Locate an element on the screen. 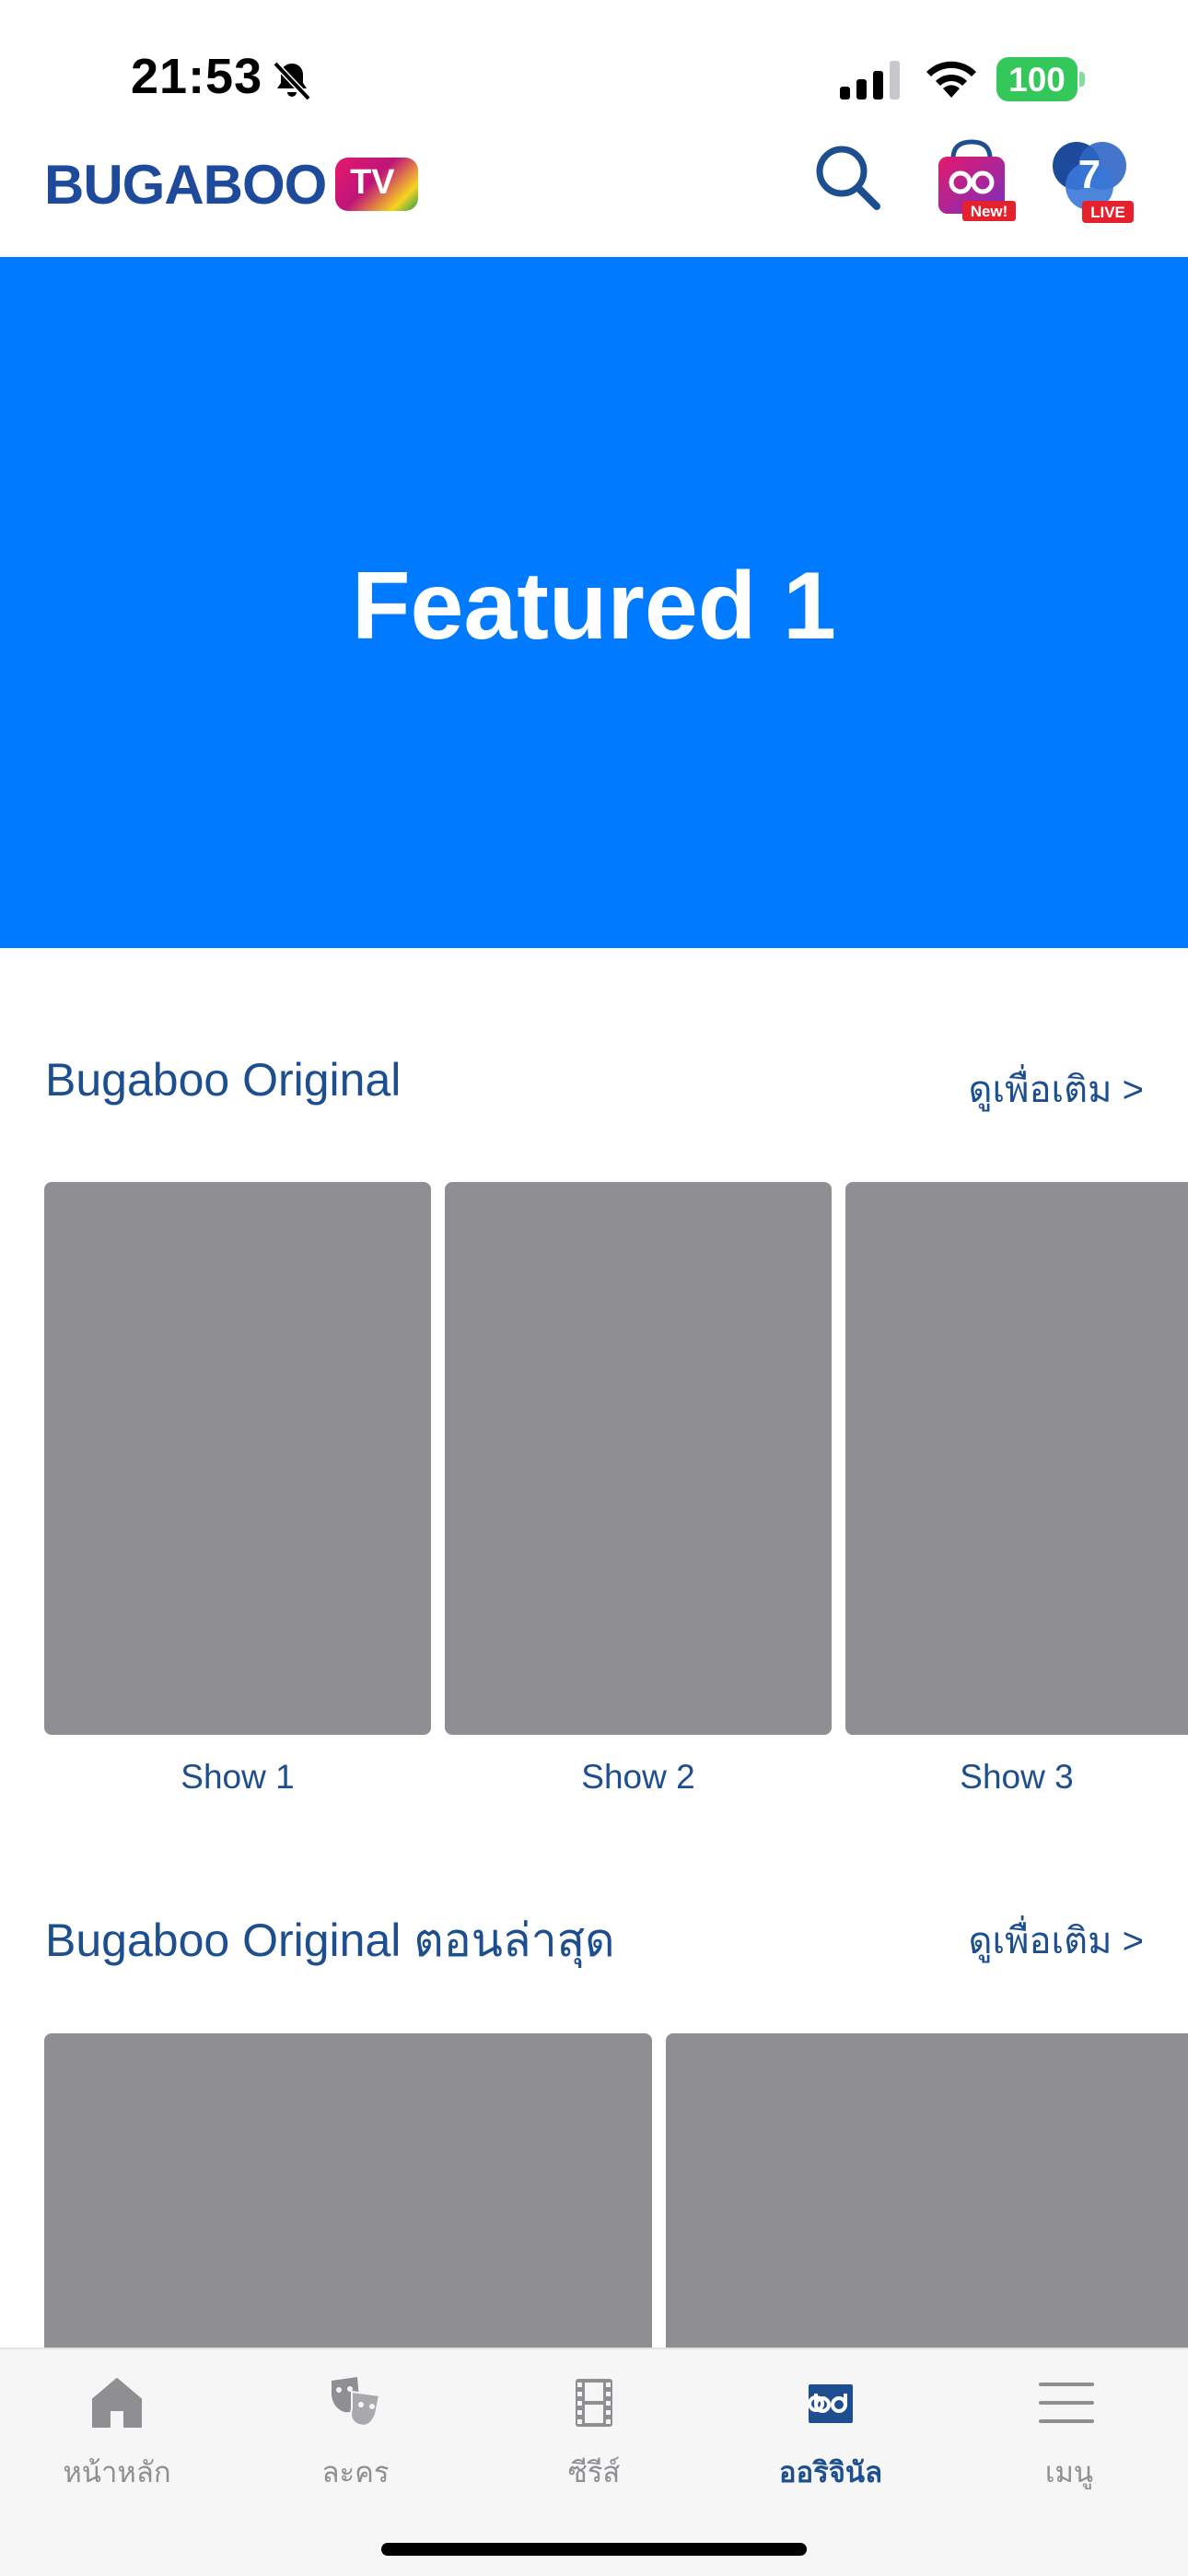 Image resolution: width=1188 pixels, height=2576 pixels. ch7-live-icon: 7 LIVE is located at coordinates (1093, 182).